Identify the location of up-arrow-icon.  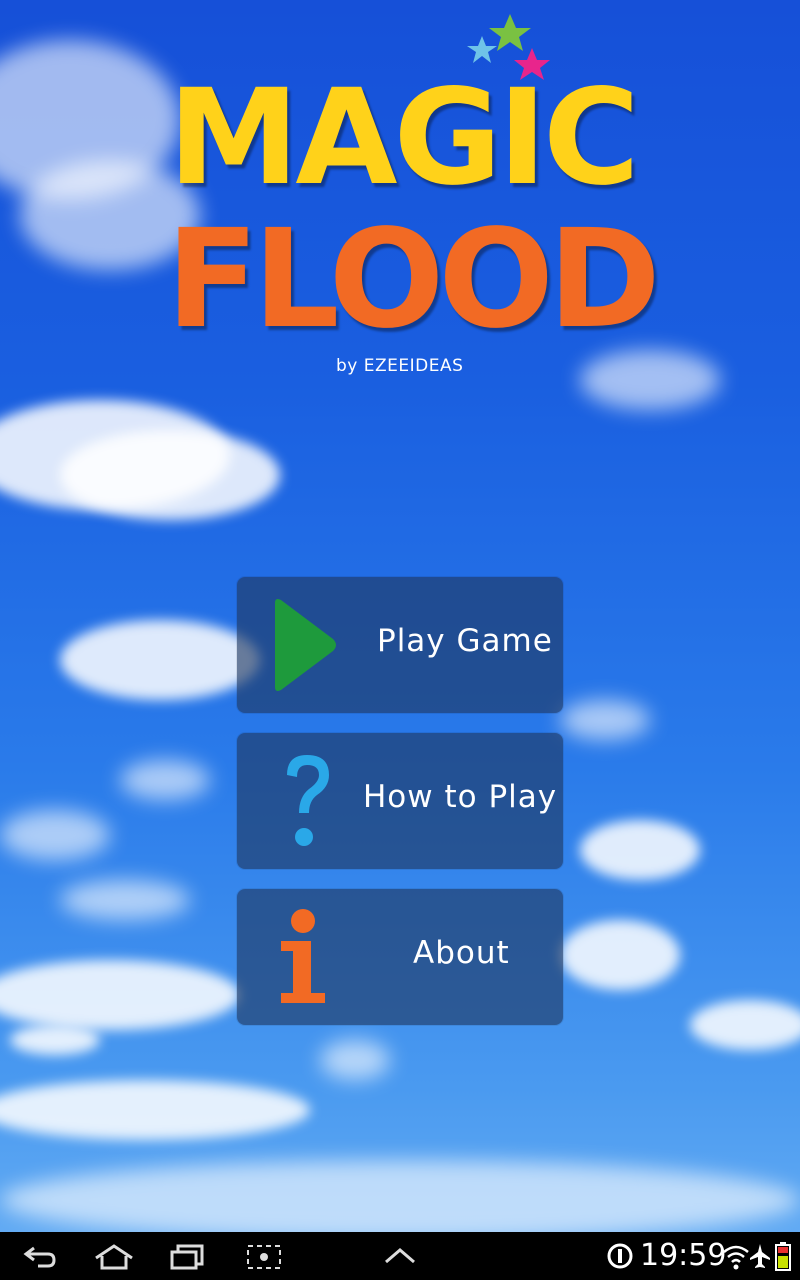
(400, 1256).